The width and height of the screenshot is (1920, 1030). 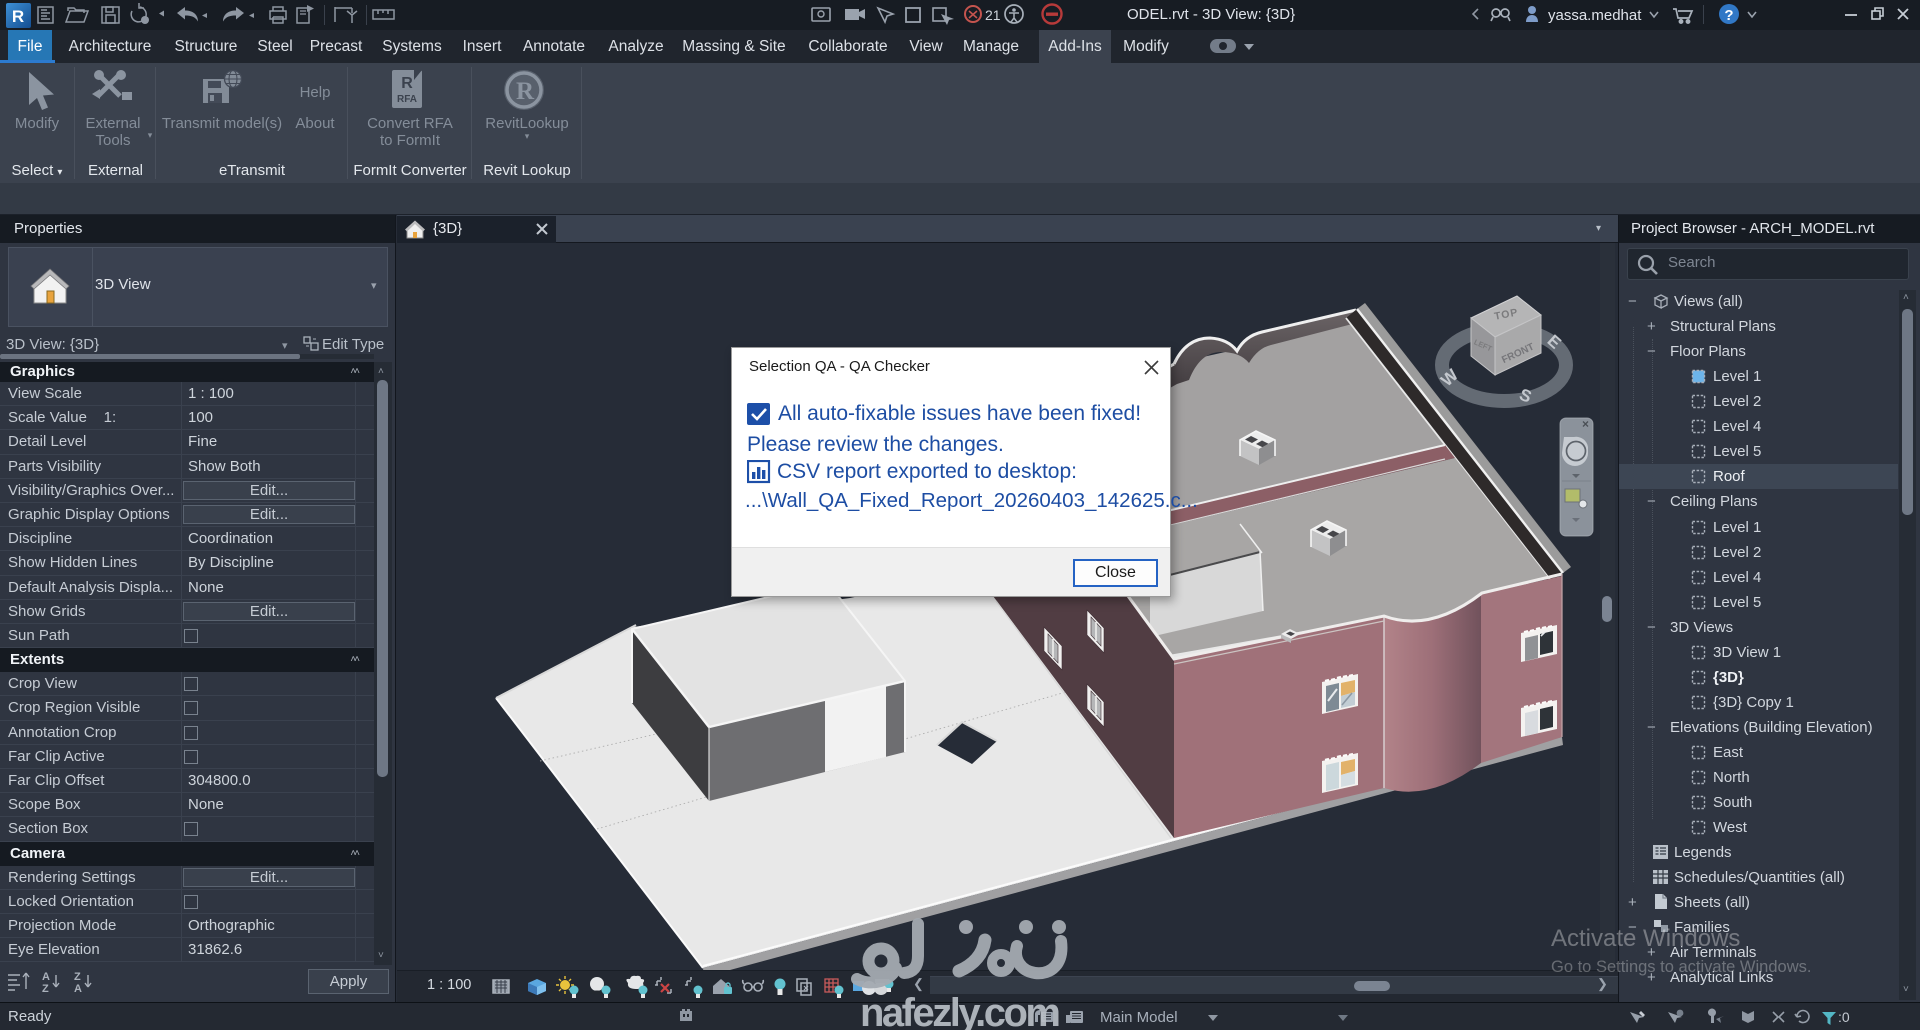 What do you see at coordinates (1595, 15) in the screenshot?
I see `svg-text: yassa.medhat` at bounding box center [1595, 15].